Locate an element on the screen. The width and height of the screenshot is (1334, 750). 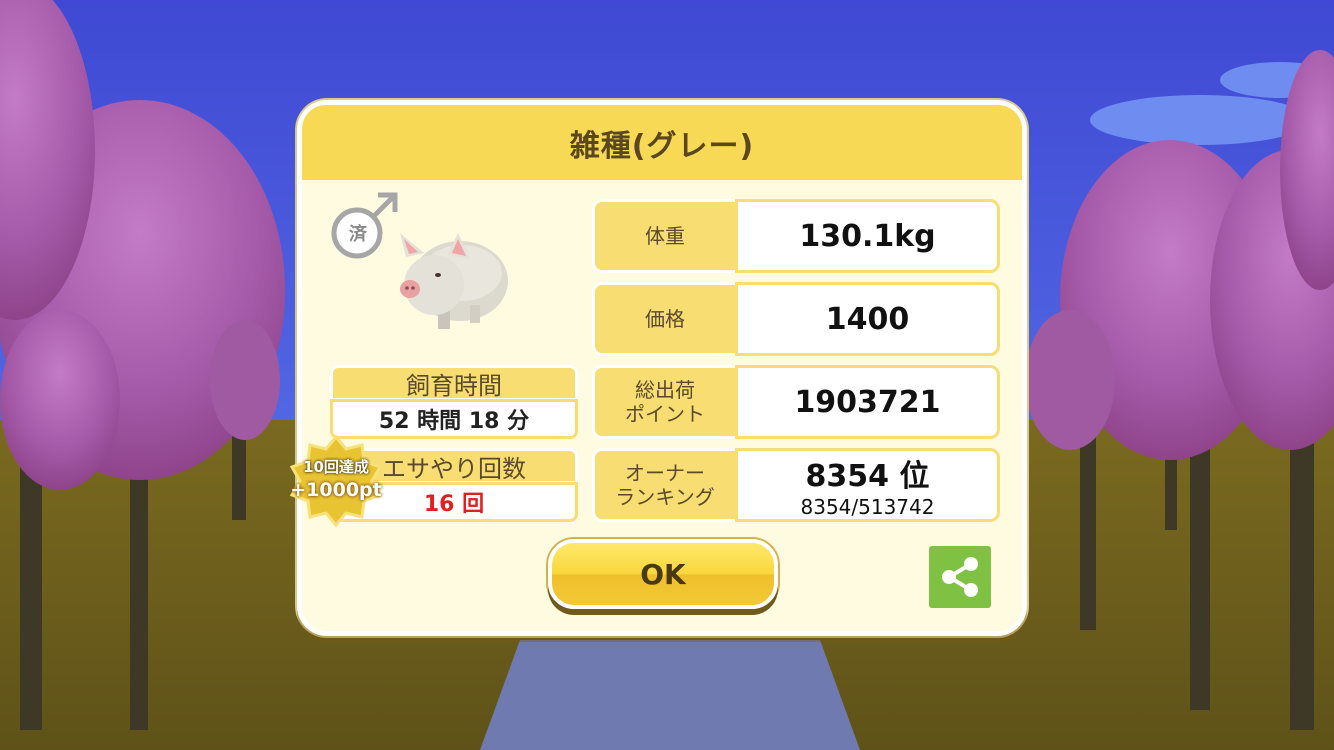
owner-ranking-label: オーナー ランキング is located at coordinates (665, 485).